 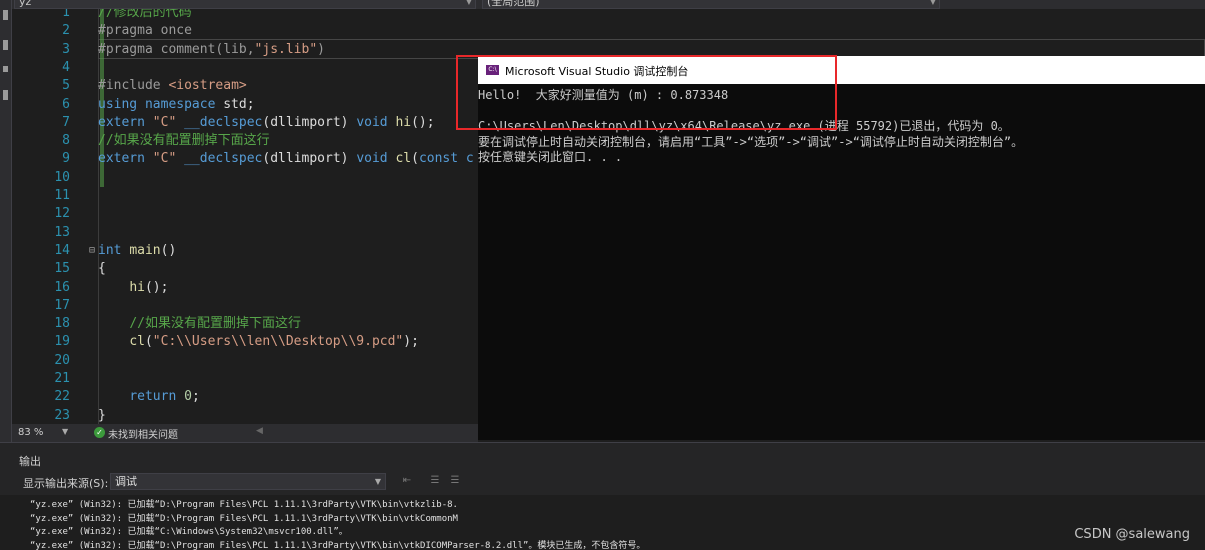 I want to click on left-tool-rail, so click(x=6, y=225).